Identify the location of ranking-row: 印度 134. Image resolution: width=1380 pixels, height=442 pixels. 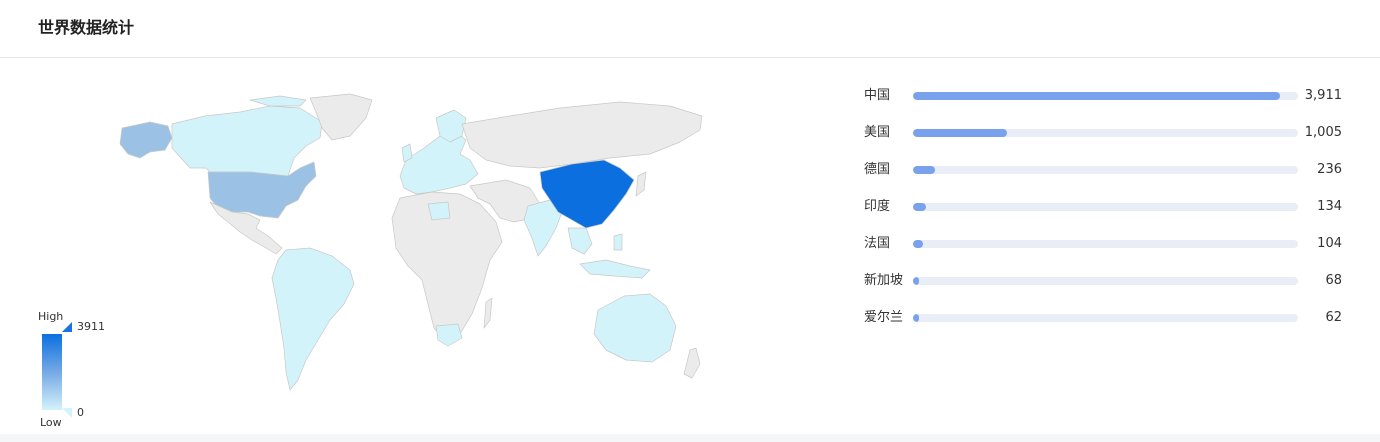
(1104, 215).